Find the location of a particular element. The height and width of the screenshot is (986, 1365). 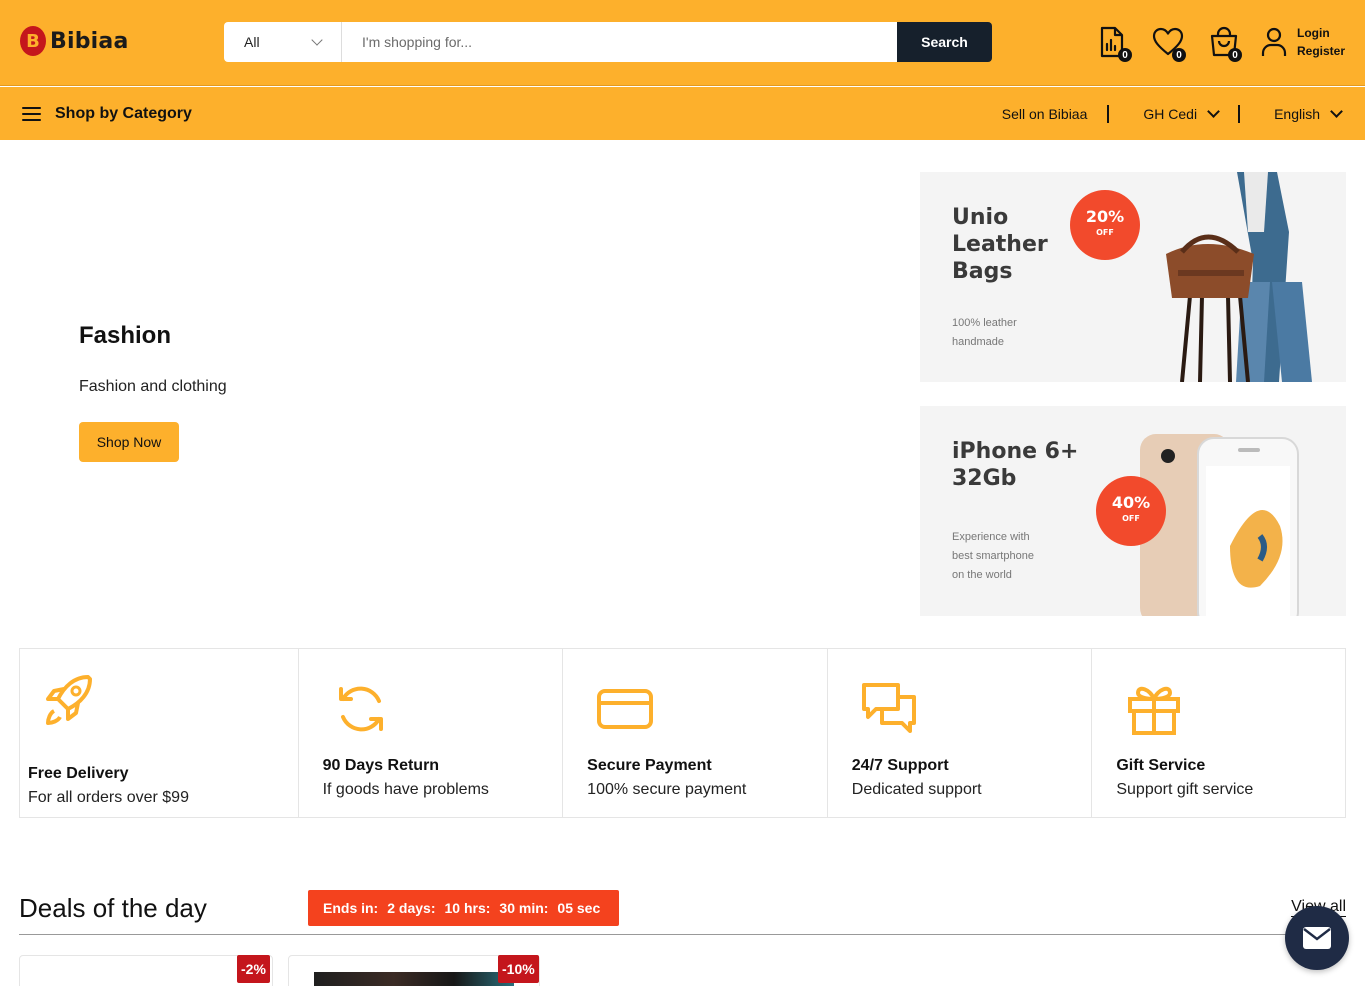

user-icon is located at coordinates (1274, 41).